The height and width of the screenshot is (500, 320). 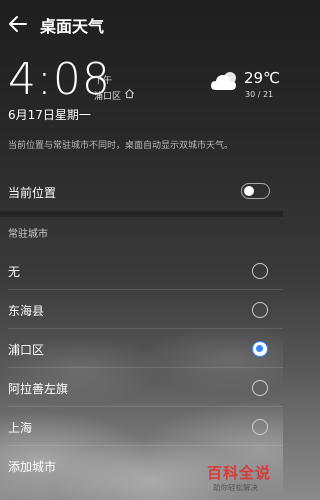 What do you see at coordinates (141, 191) in the screenshot?
I see `current-location-row: 当前位置` at bounding box center [141, 191].